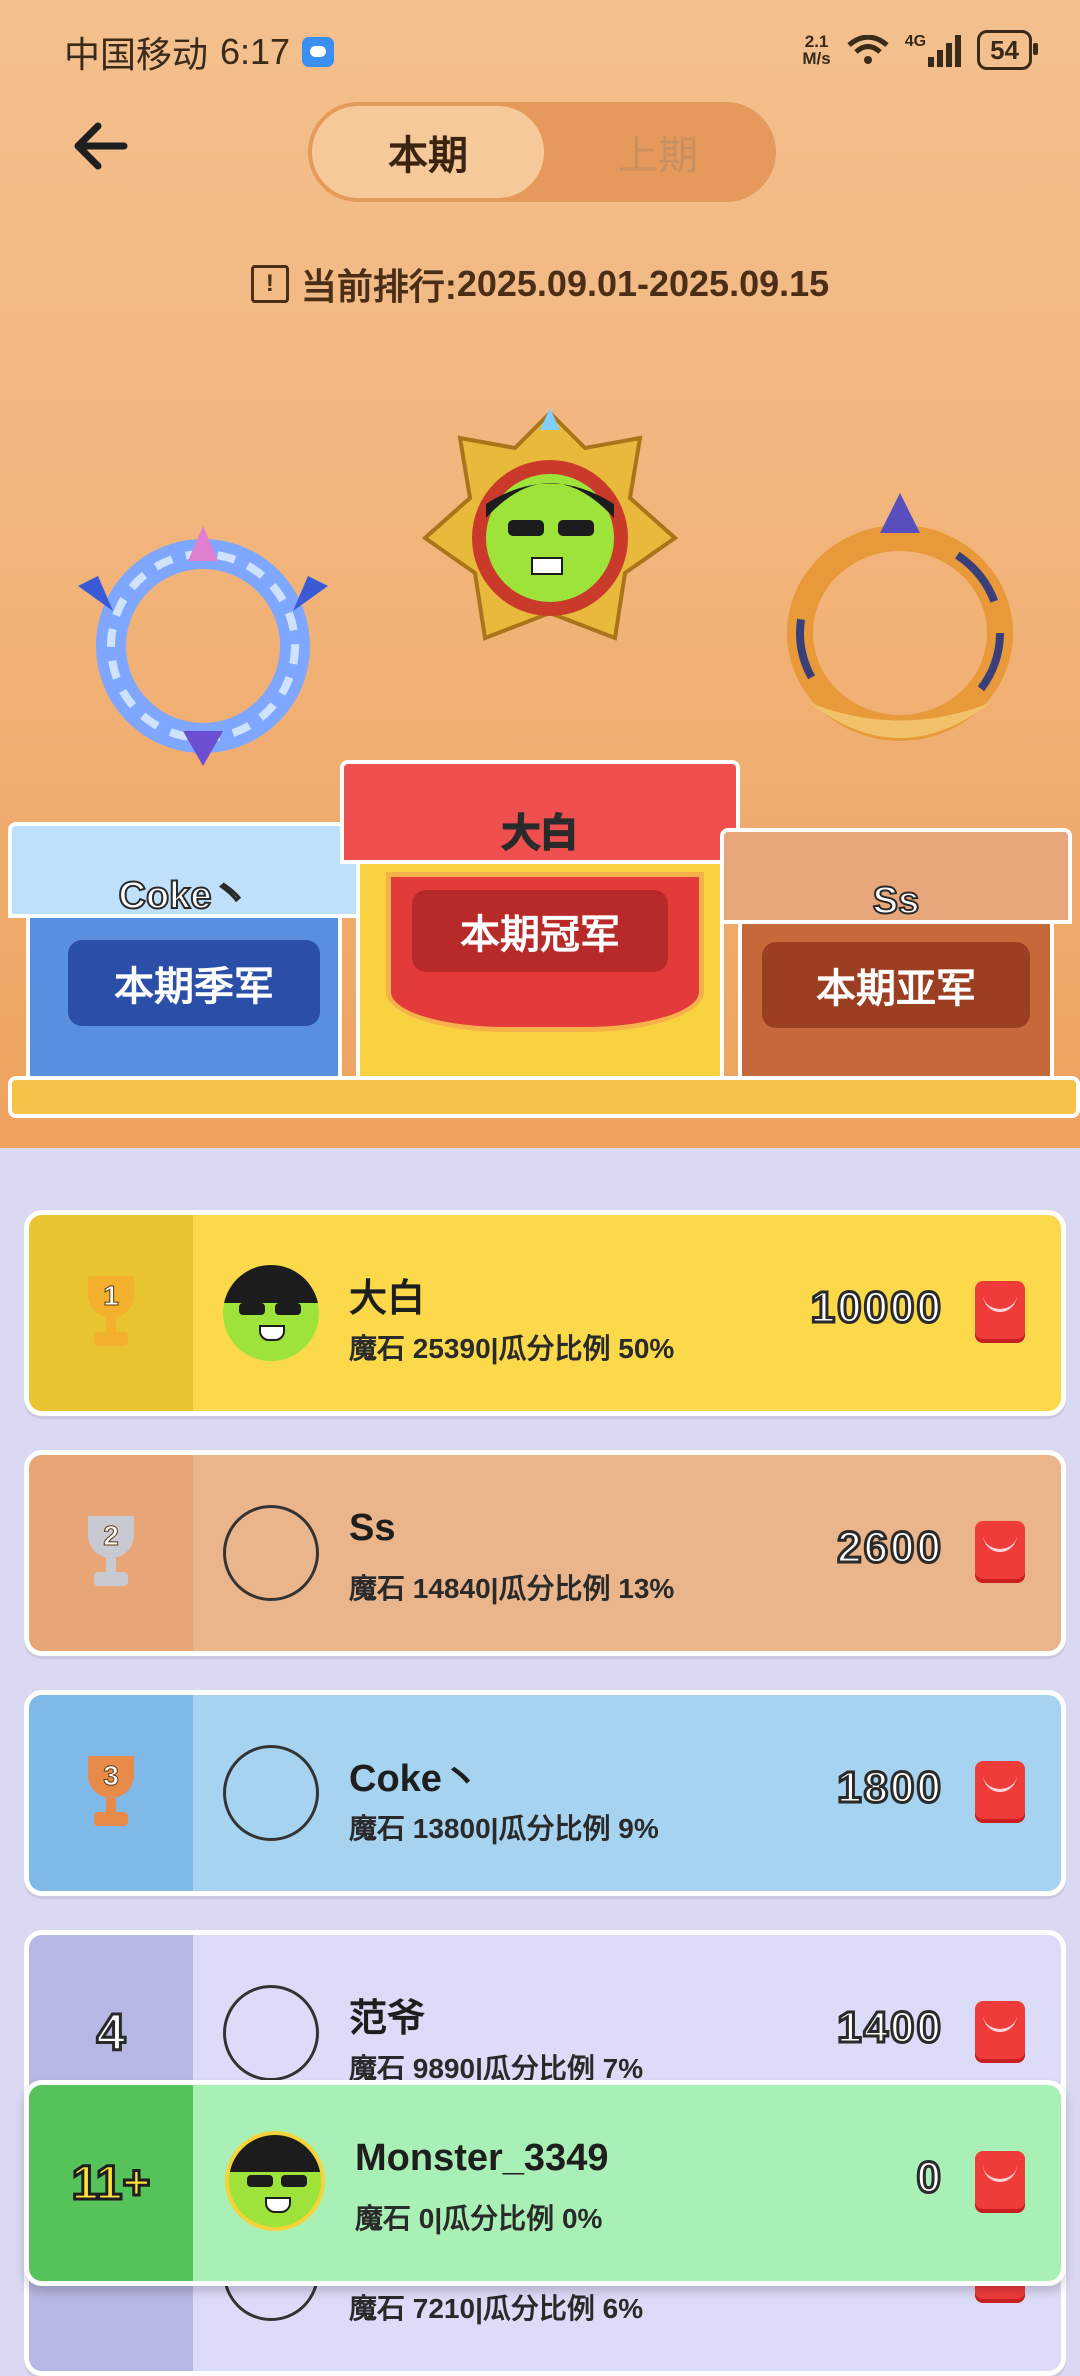 Image resolution: width=1080 pixels, height=2376 pixels. Describe the element at coordinates (540, 834) in the screenshot. I see `podium-first-name: 大白` at that location.